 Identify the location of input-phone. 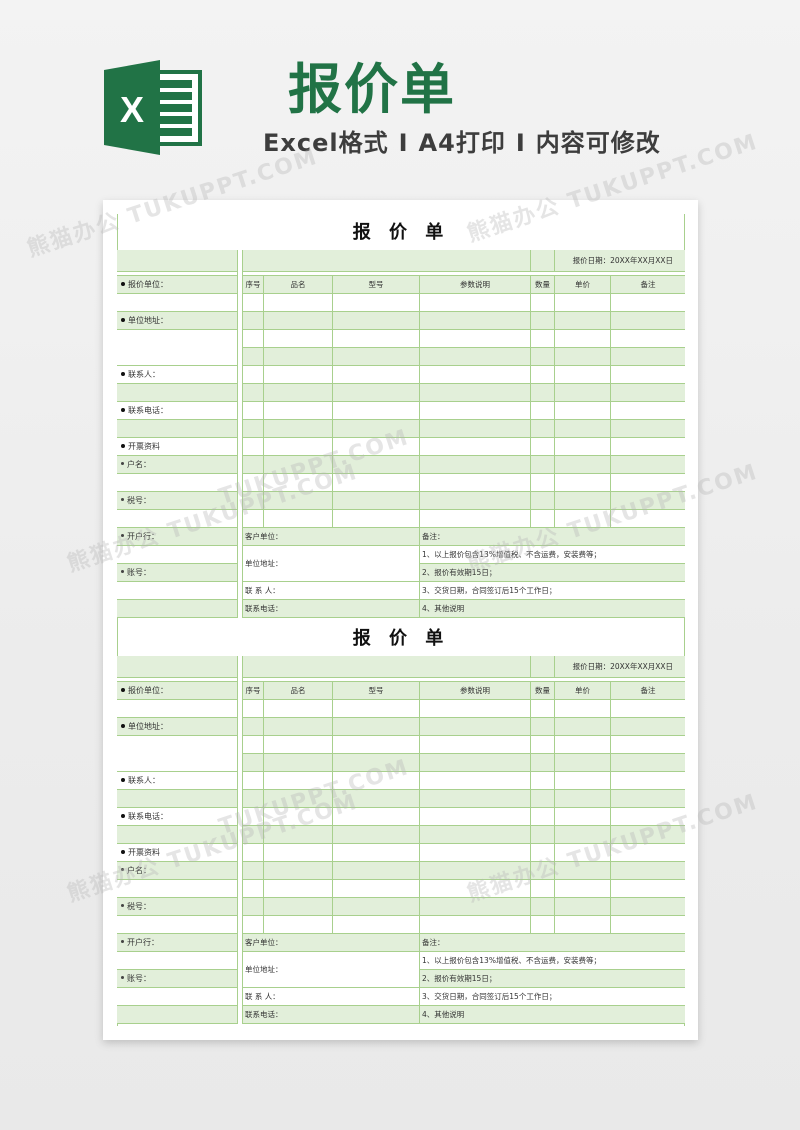
(177, 835).